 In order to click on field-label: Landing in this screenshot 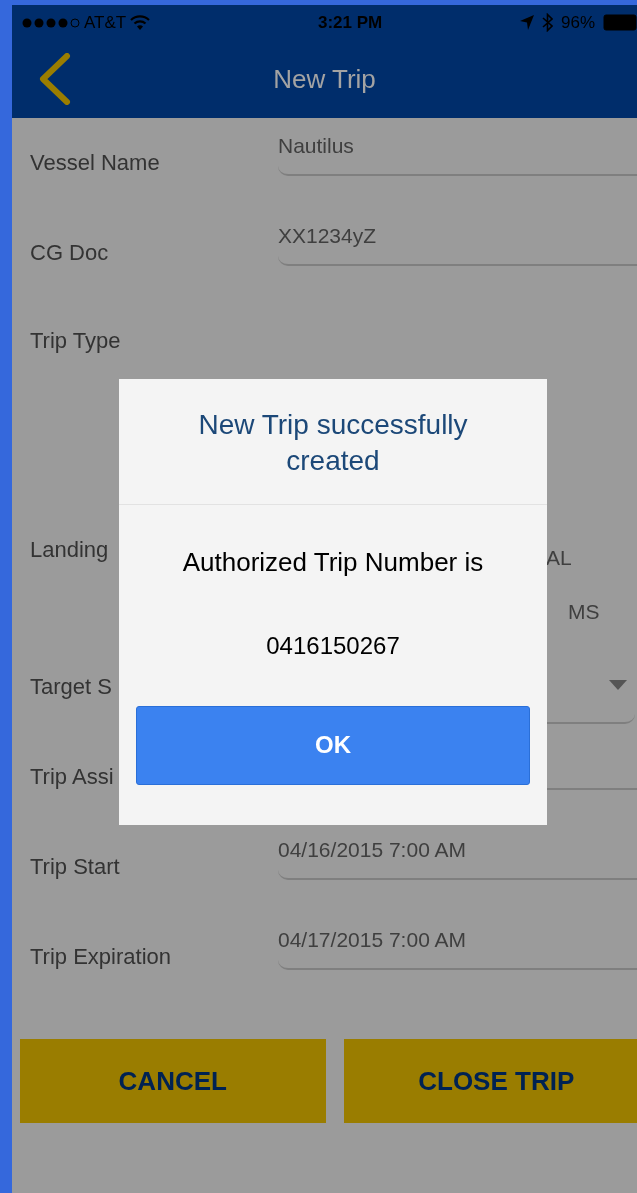, I will do `click(69, 549)`.